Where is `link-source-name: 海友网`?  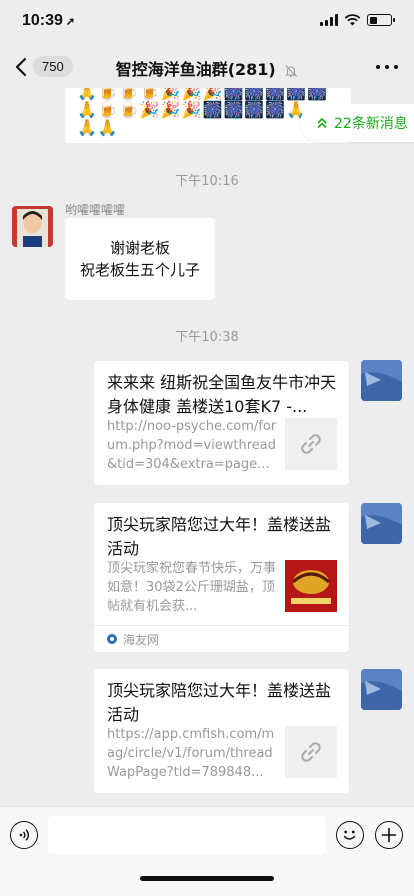 link-source-name: 海友网 is located at coordinates (141, 639).